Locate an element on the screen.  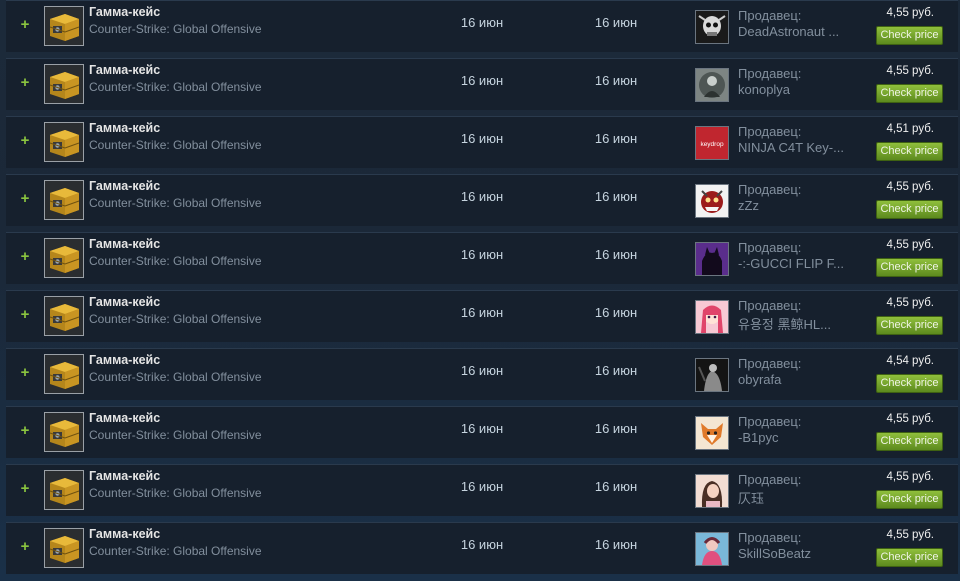
seller-name: obyrafa is located at coordinates (795, 379).